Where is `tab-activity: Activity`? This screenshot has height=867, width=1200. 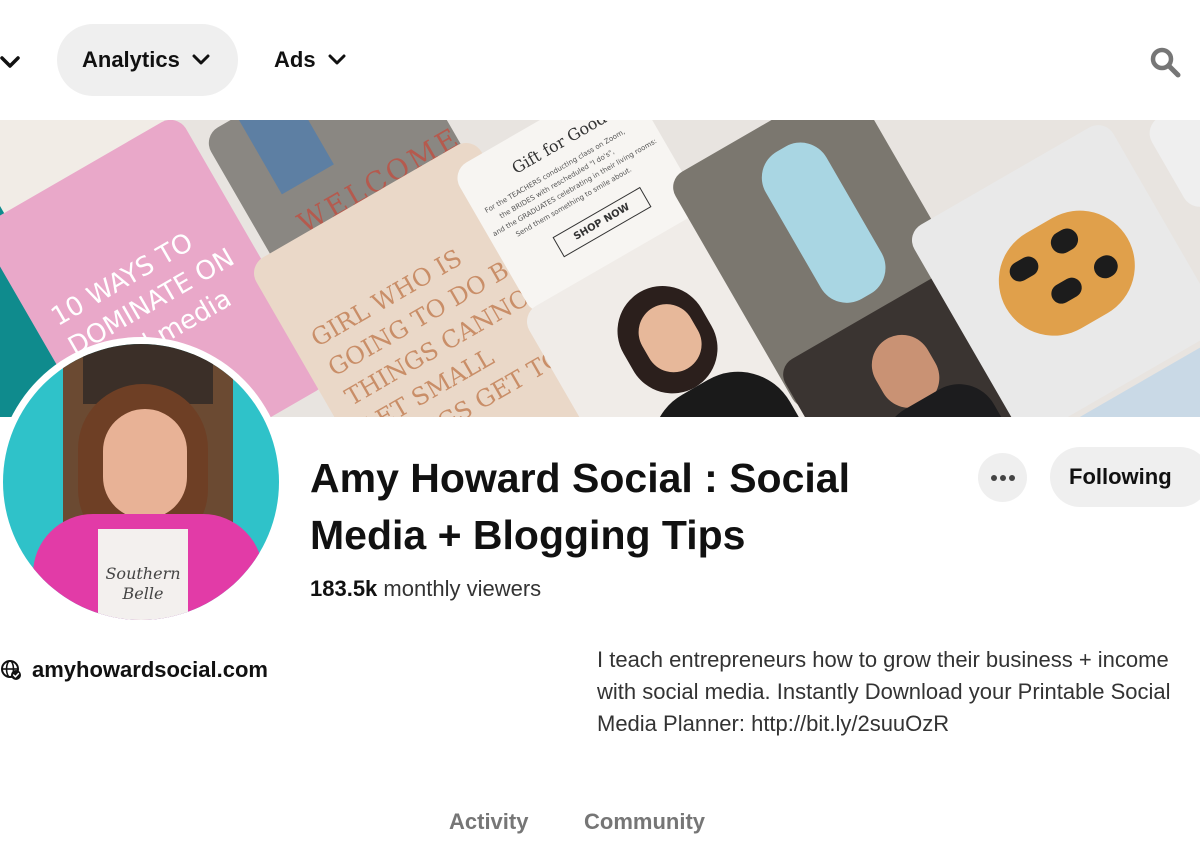
tab-activity: Activity is located at coordinates (488, 822).